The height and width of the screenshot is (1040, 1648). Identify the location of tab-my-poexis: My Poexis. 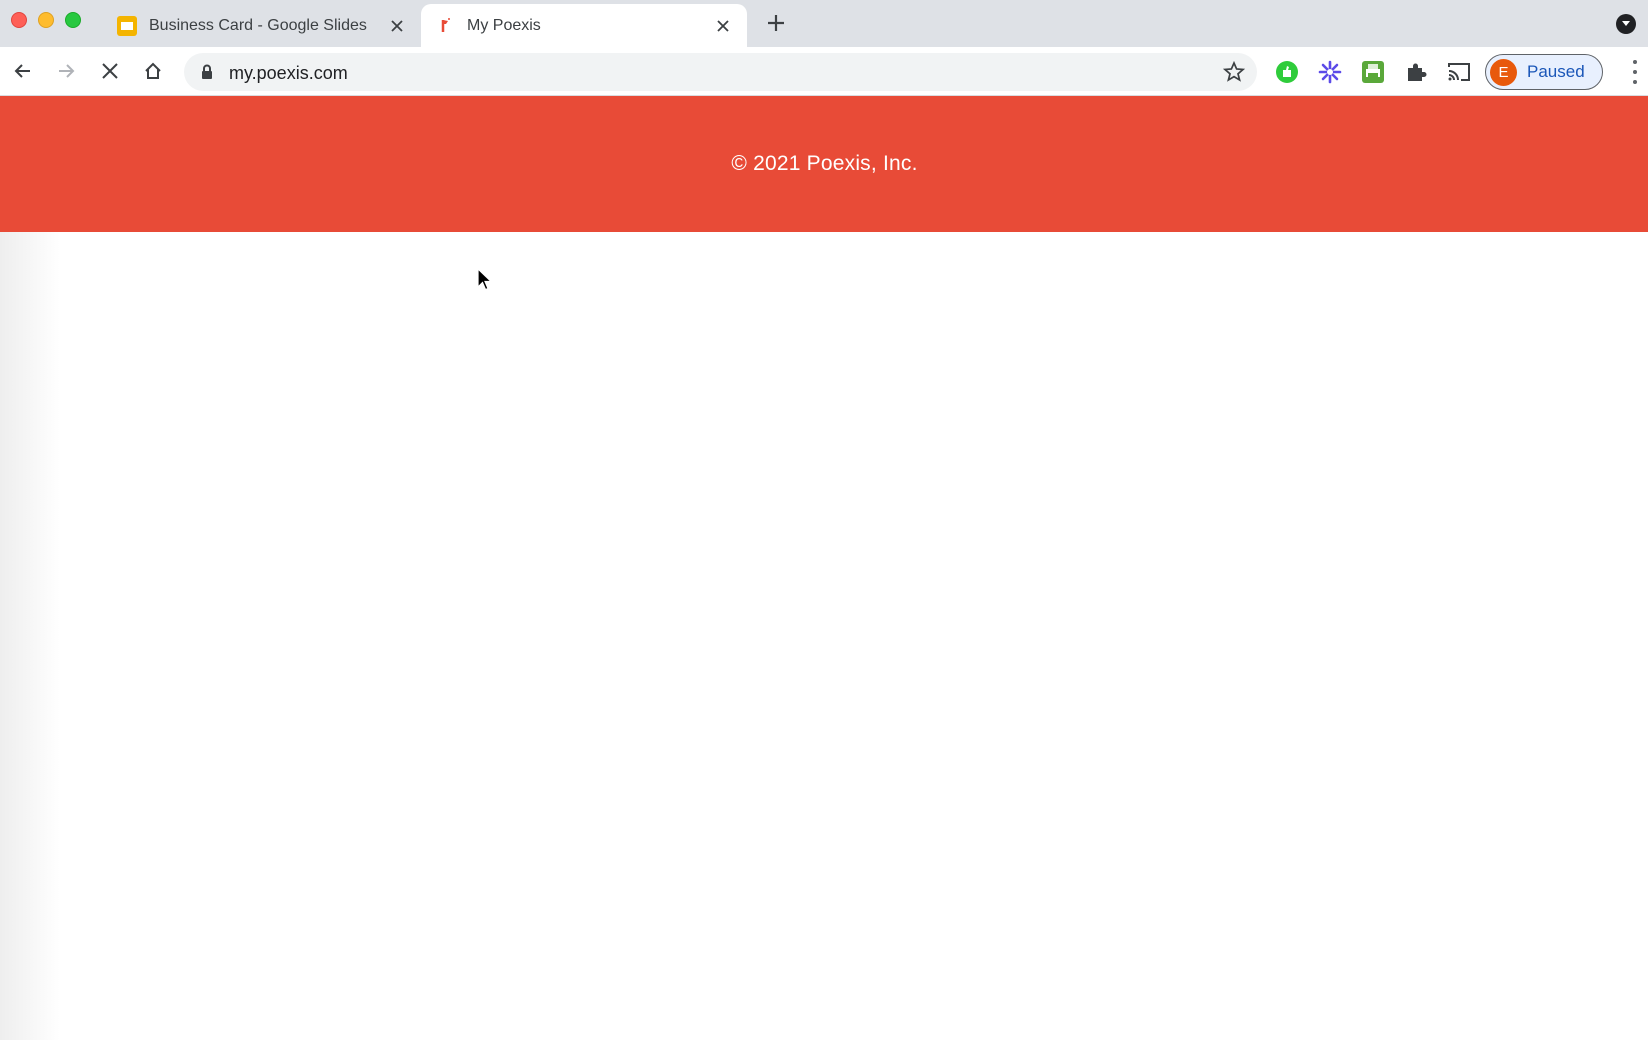
(584, 25).